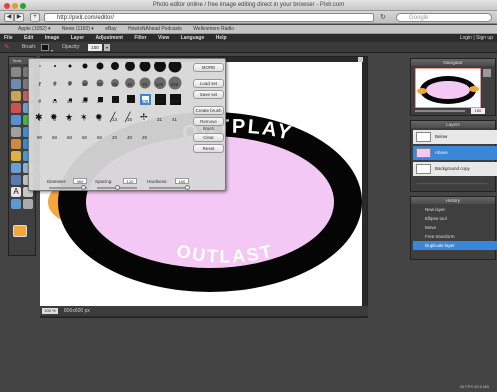  What do you see at coordinates (16, 108) in the screenshot?
I see `brush-tool-icon` at bounding box center [16, 108].